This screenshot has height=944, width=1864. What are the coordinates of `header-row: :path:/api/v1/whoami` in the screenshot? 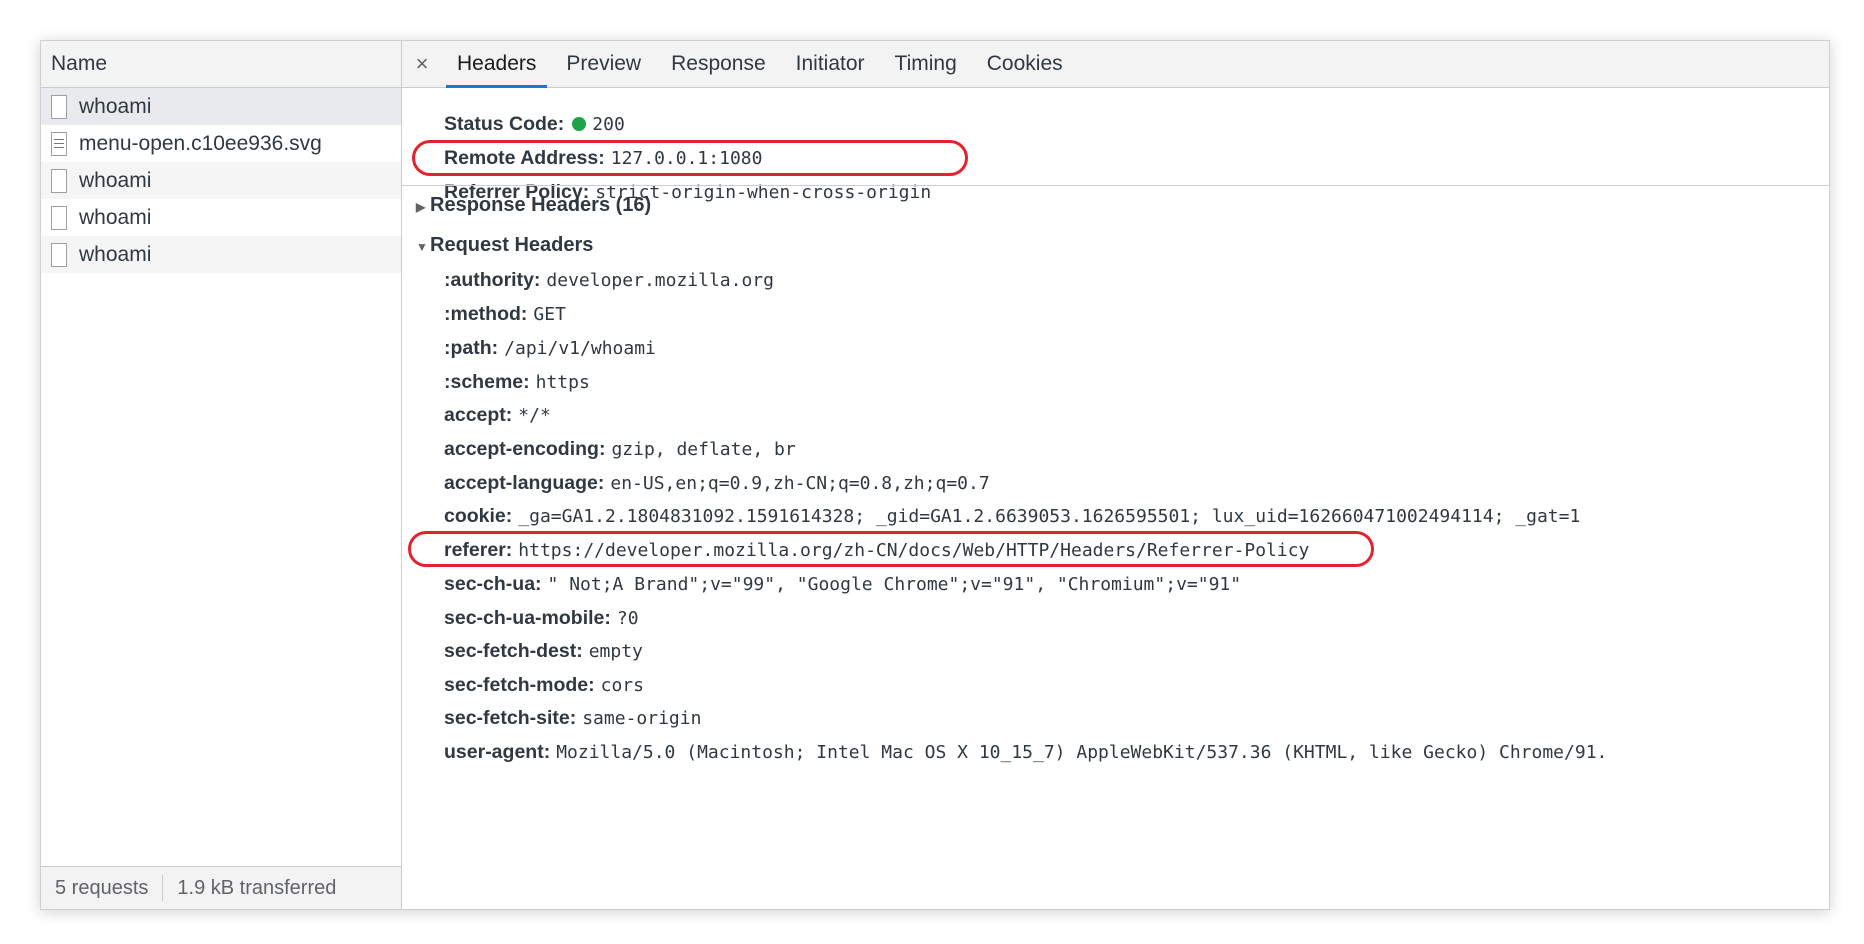 It's located at (550, 348).